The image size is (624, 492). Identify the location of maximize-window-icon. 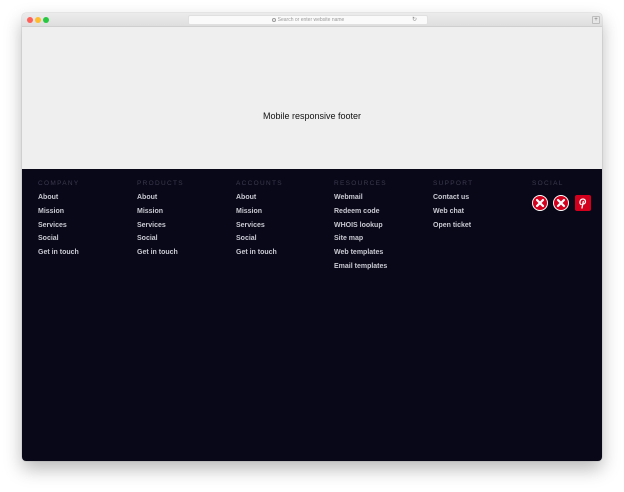
(46, 20).